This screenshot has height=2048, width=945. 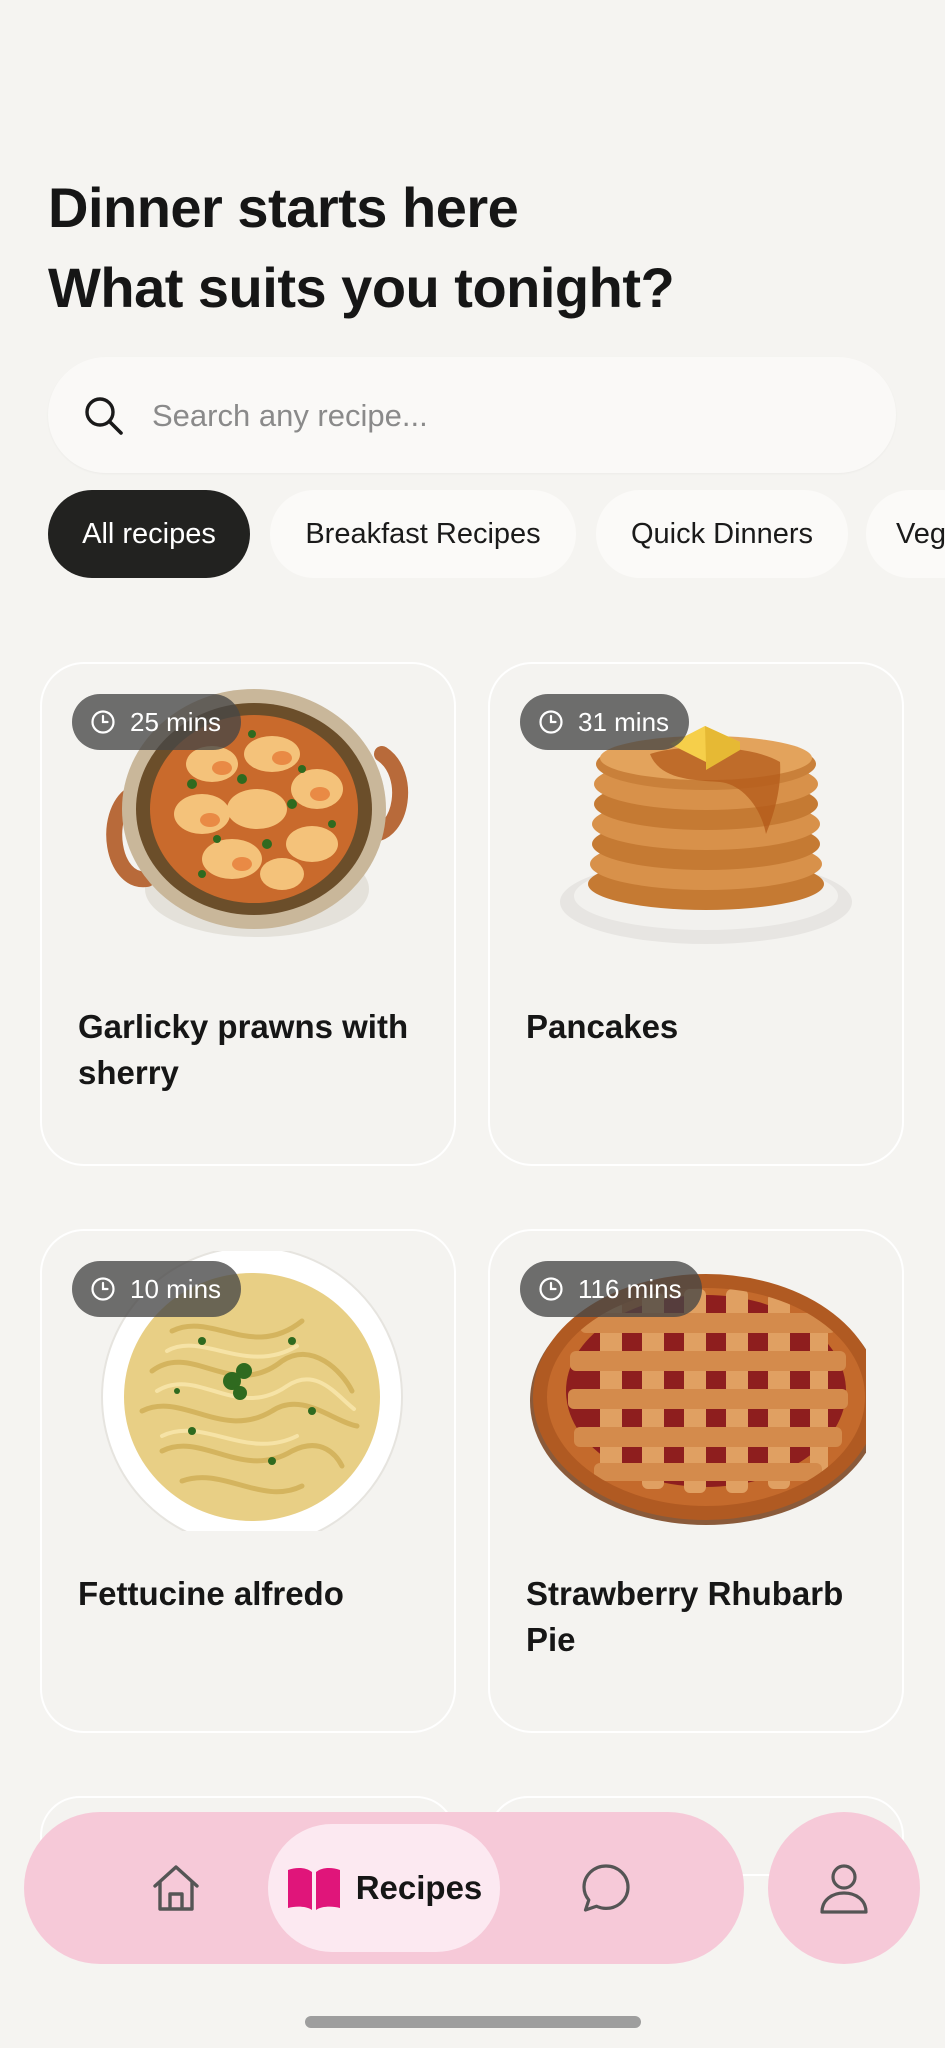 I want to click on bottom-nav: Recipes, so click(x=384, y=1888).